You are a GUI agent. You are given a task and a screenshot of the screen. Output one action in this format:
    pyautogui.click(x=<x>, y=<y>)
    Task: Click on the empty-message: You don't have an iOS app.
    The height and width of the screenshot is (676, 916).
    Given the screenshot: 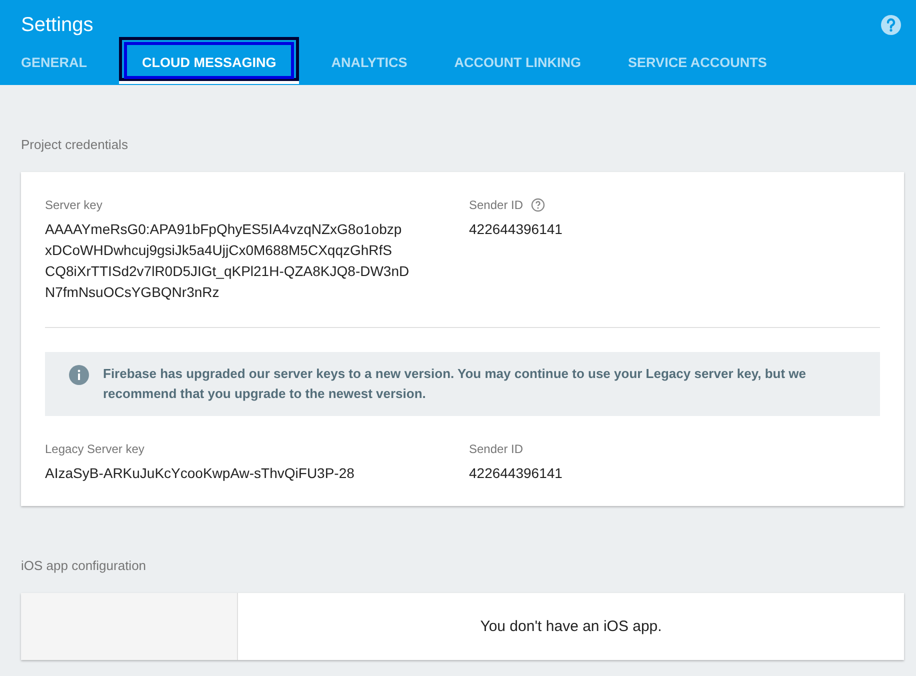 What is the action you would take?
    pyautogui.click(x=571, y=626)
    